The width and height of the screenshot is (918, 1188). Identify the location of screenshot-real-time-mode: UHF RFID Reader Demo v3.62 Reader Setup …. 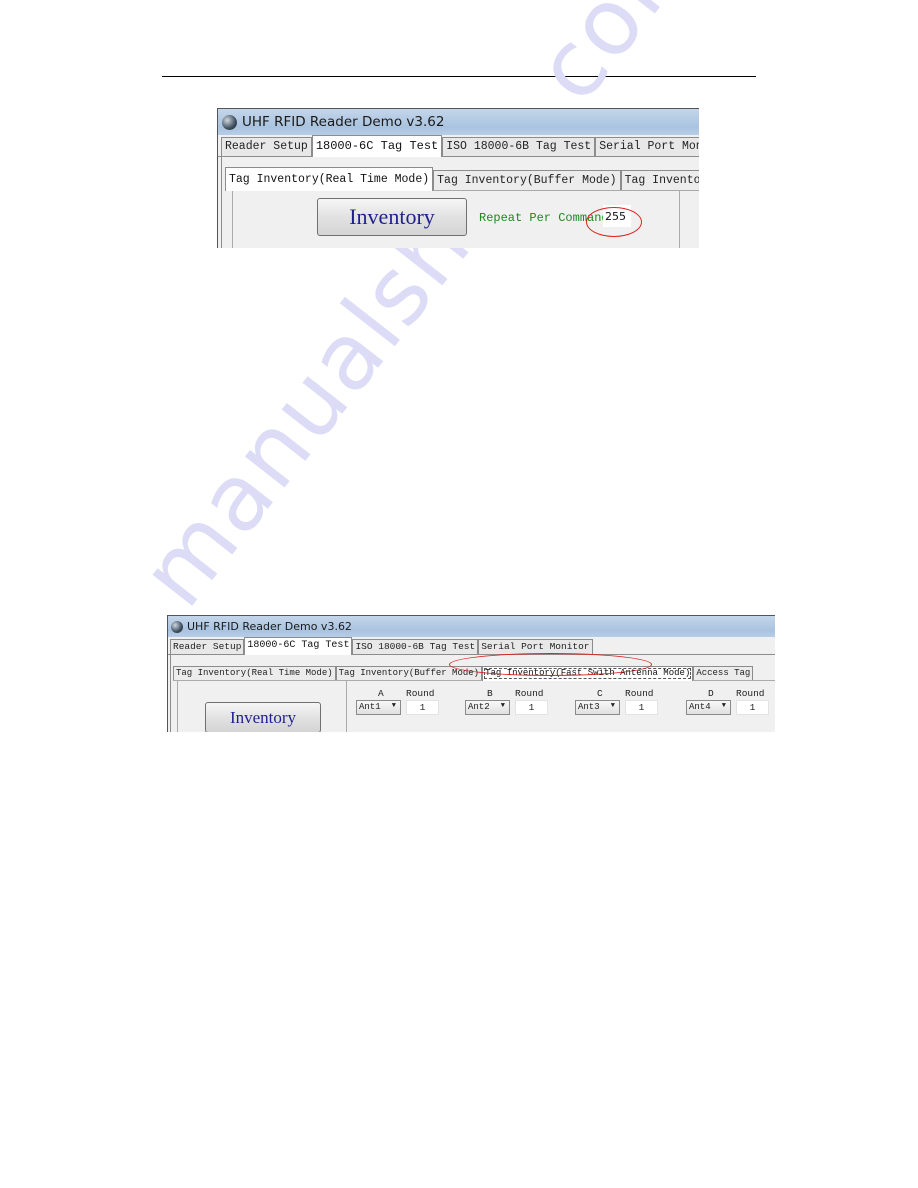
(458, 178).